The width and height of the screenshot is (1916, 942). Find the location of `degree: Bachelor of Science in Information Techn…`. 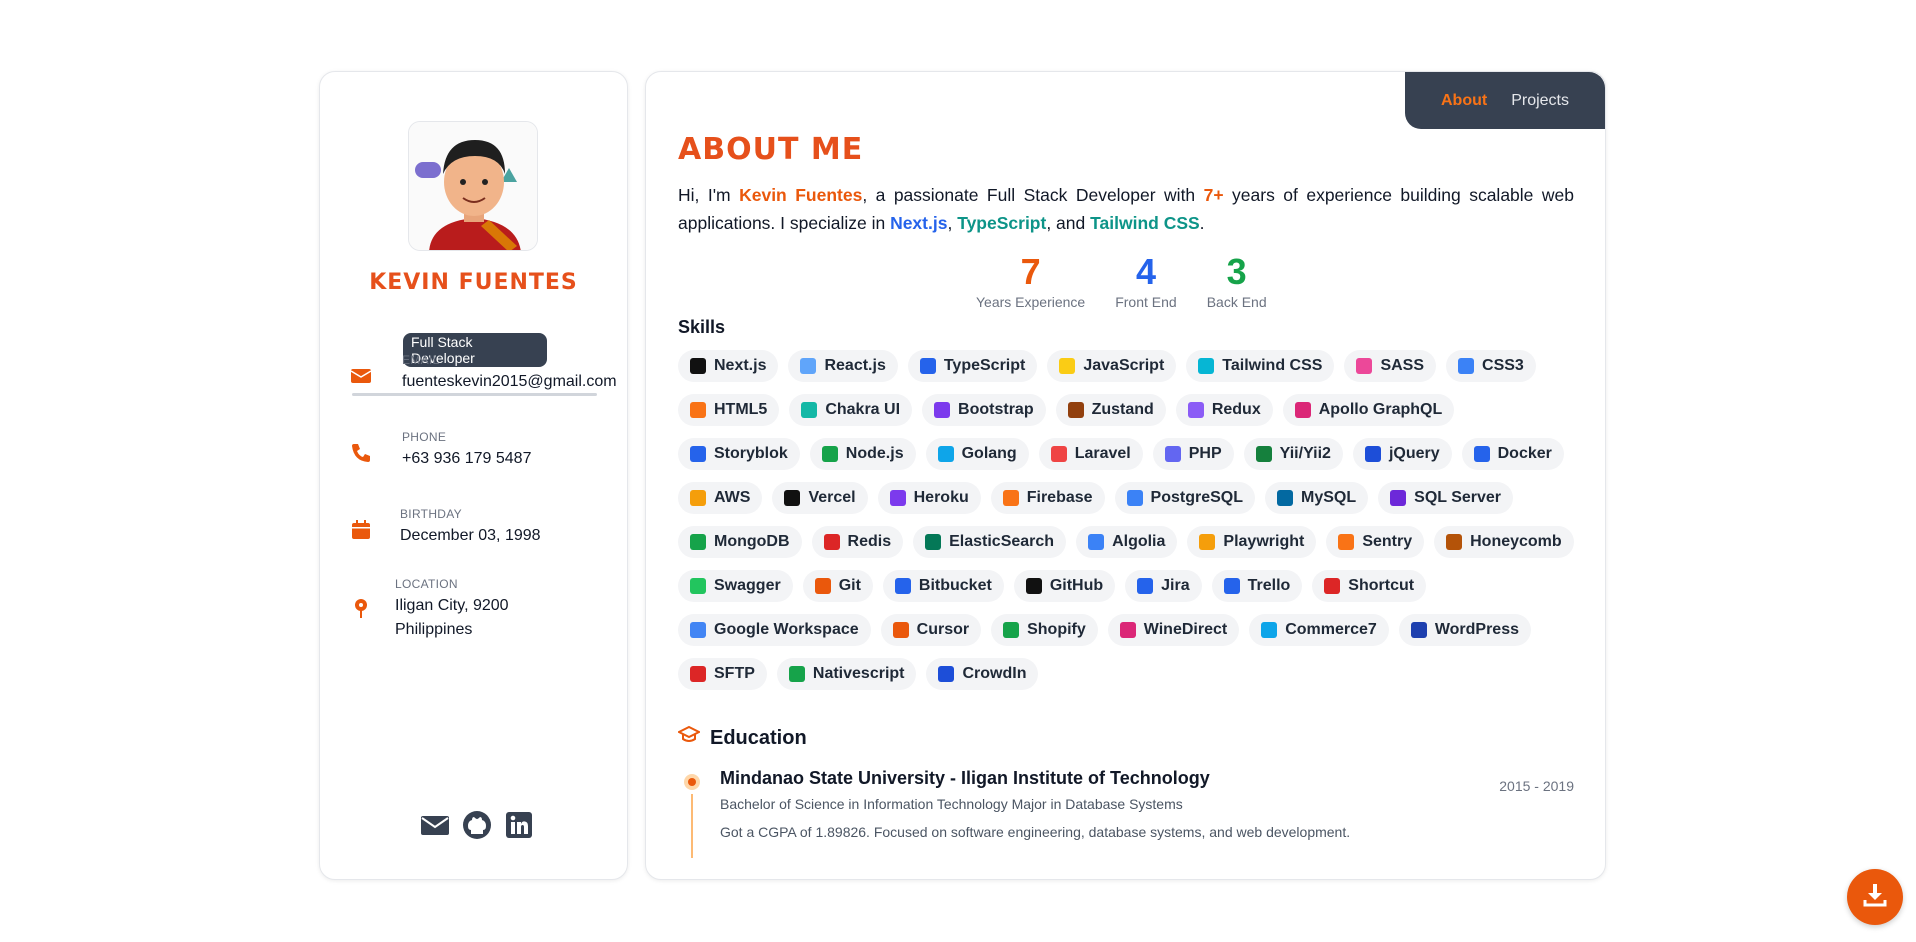

degree: Bachelor of Science in Information Techn… is located at coordinates (951, 804).